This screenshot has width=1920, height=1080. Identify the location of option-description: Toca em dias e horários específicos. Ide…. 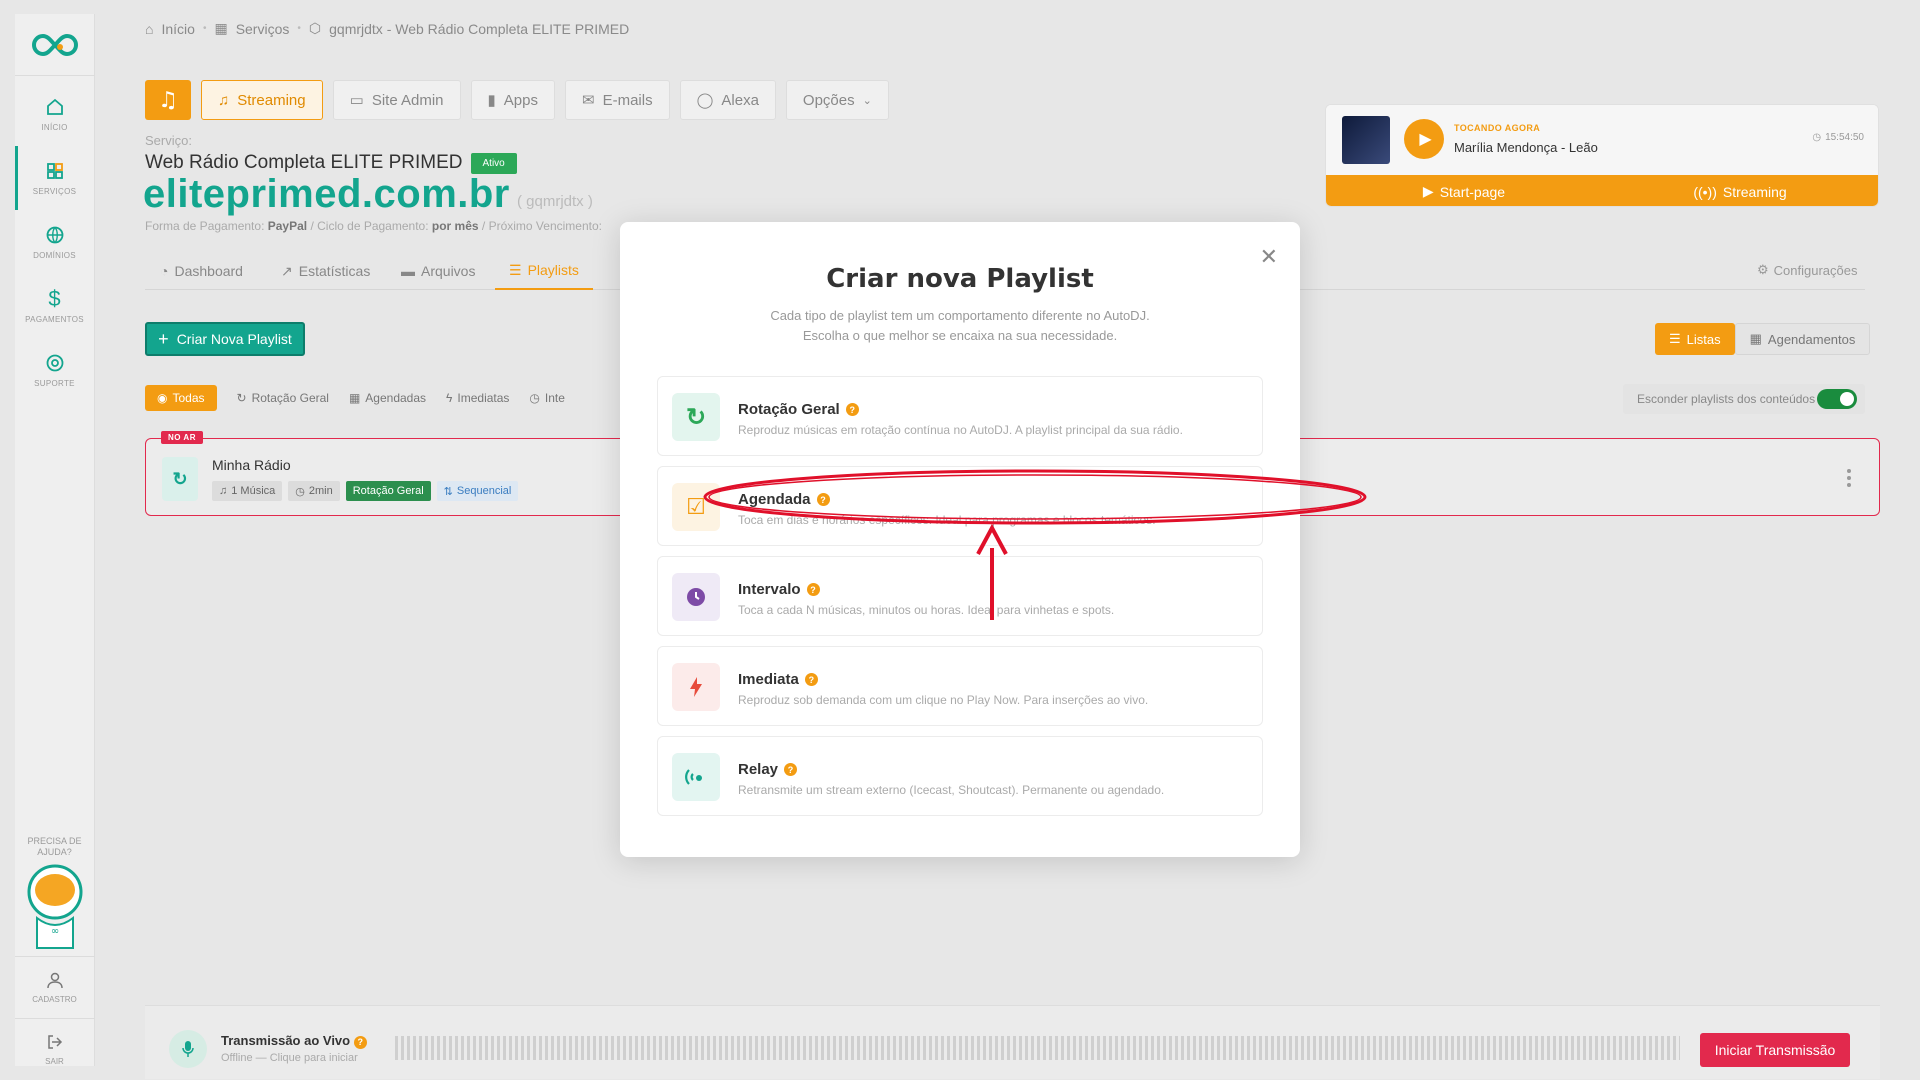
(947, 520).